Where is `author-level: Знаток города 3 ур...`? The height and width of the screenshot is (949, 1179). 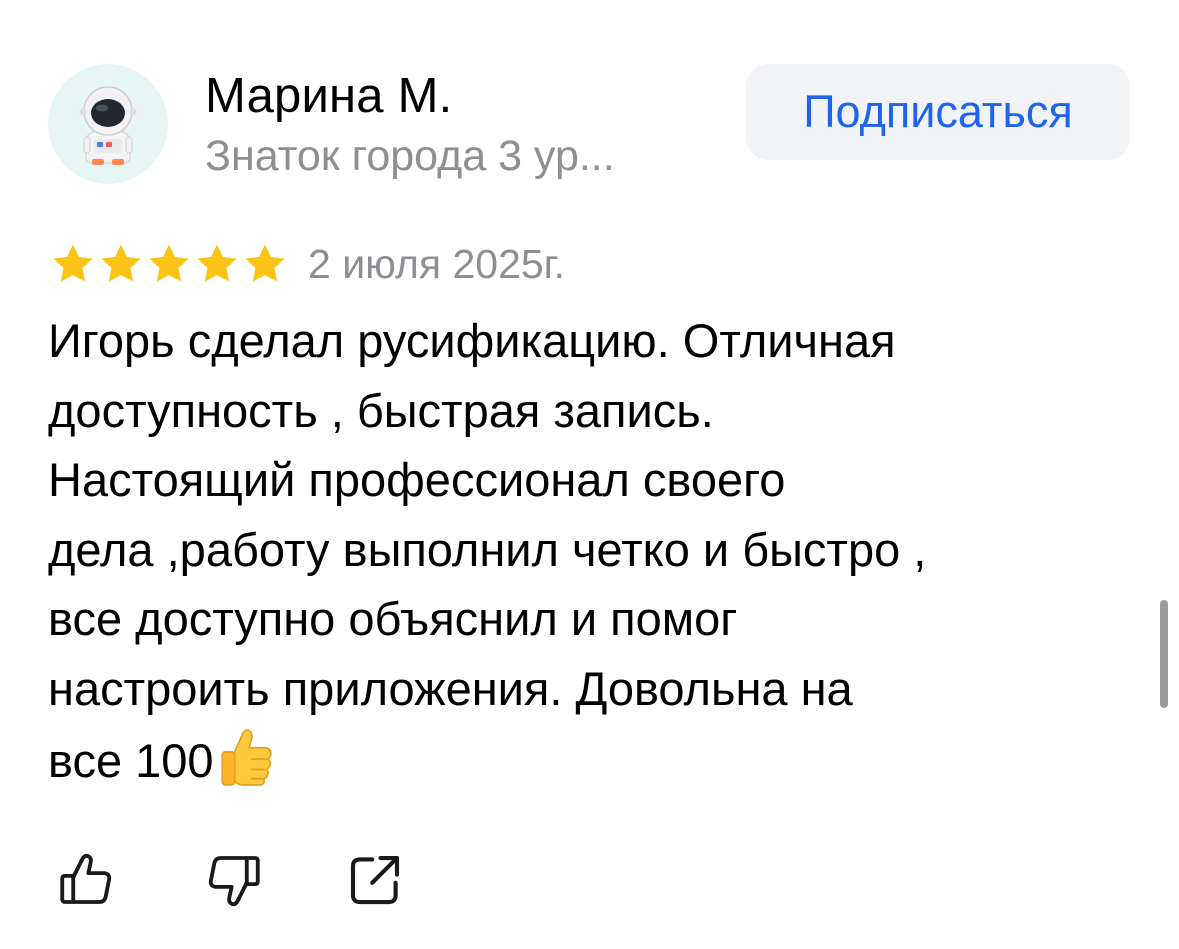 author-level: Знаток города 3 ур... is located at coordinates (410, 156).